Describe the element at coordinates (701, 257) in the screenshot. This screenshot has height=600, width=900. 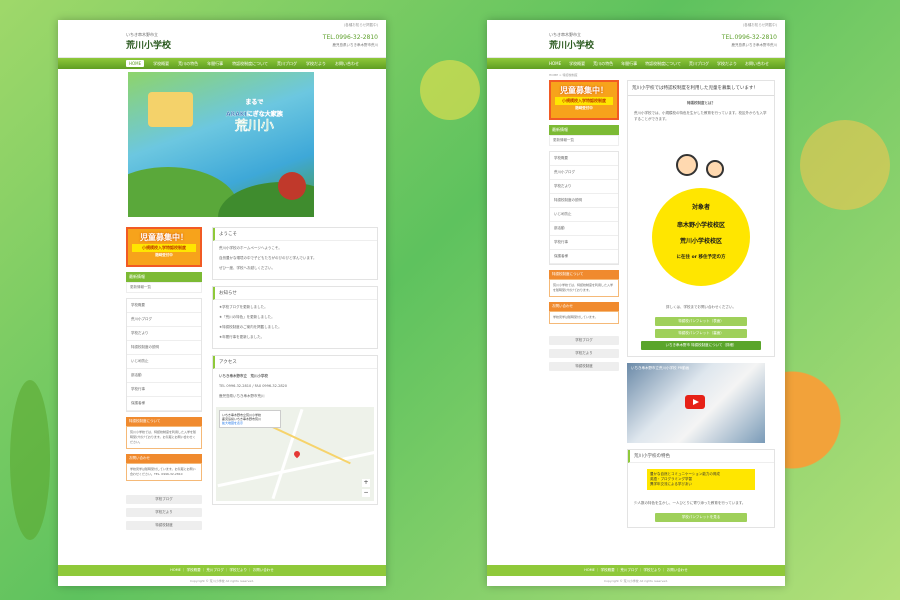
I see `poster-condition: に在住 or 移住予定の方` at that location.